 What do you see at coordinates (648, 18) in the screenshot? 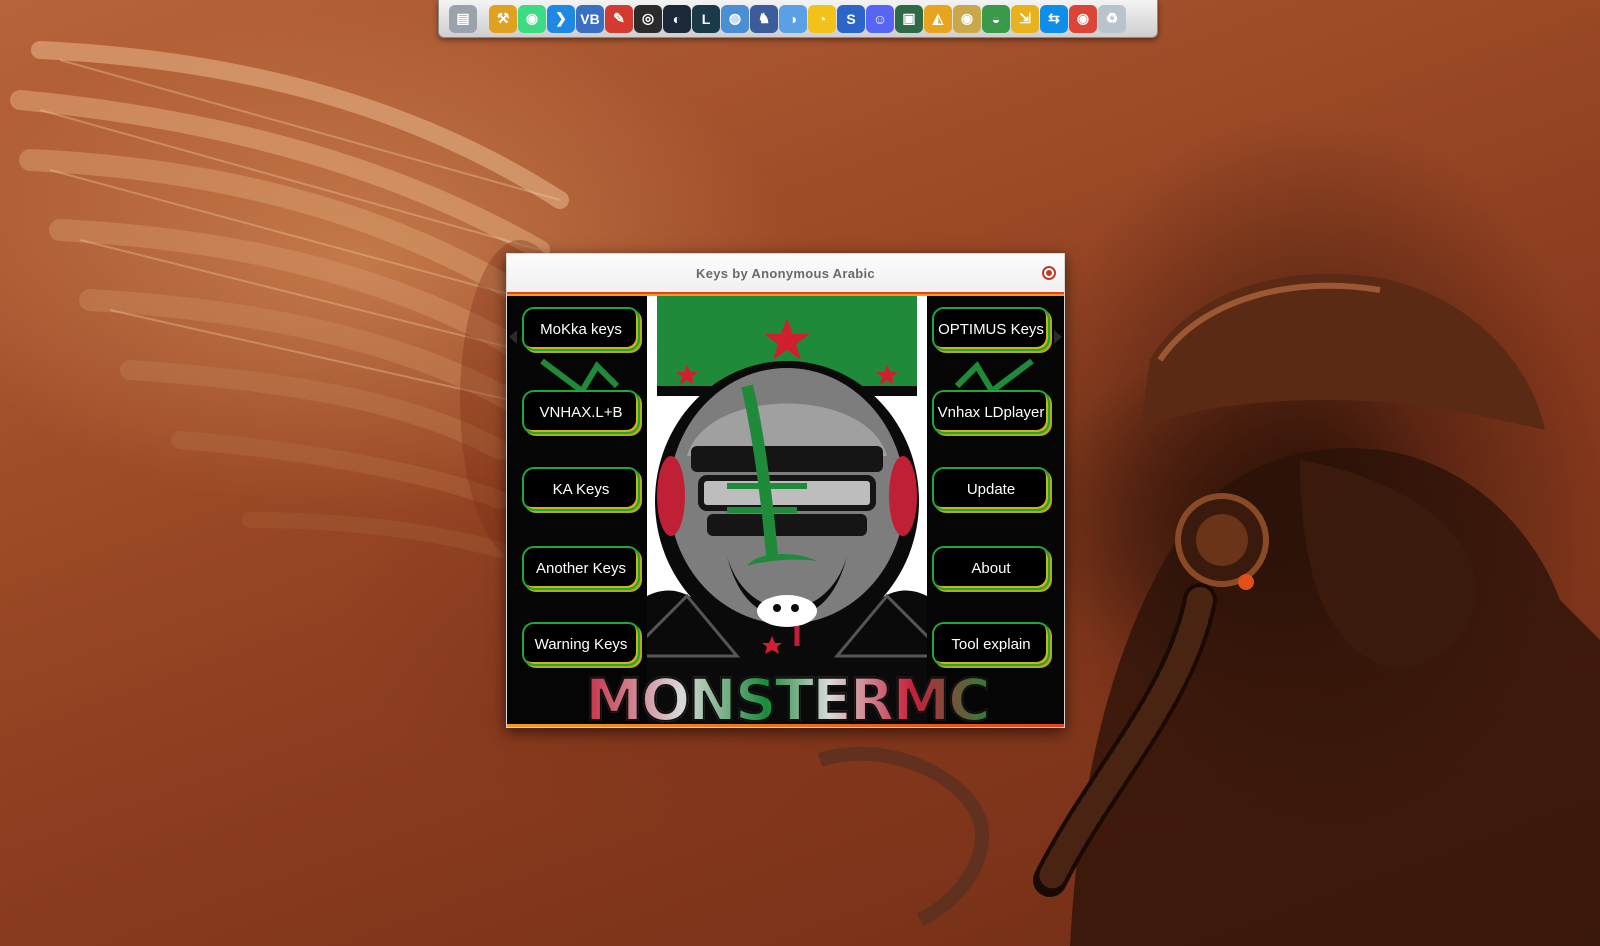
I see `obs-icon: ◎` at bounding box center [648, 18].